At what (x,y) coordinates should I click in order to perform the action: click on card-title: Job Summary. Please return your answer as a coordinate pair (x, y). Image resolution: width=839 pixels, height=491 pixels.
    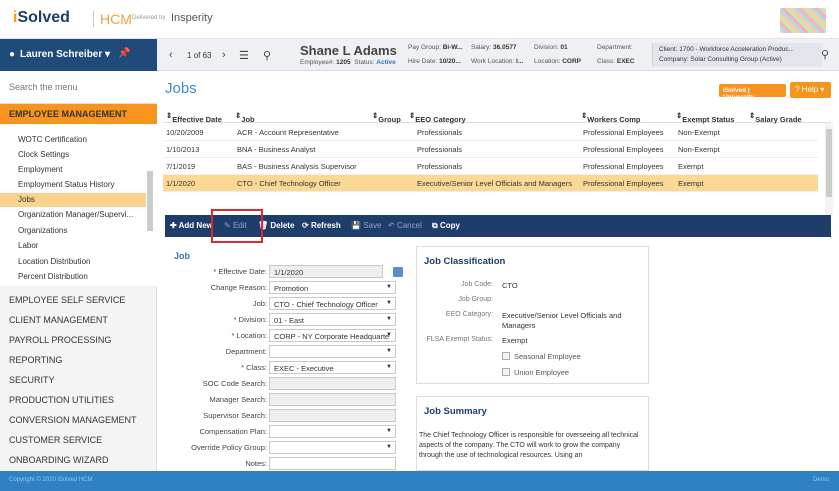
    Looking at the image, I should click on (455, 411).